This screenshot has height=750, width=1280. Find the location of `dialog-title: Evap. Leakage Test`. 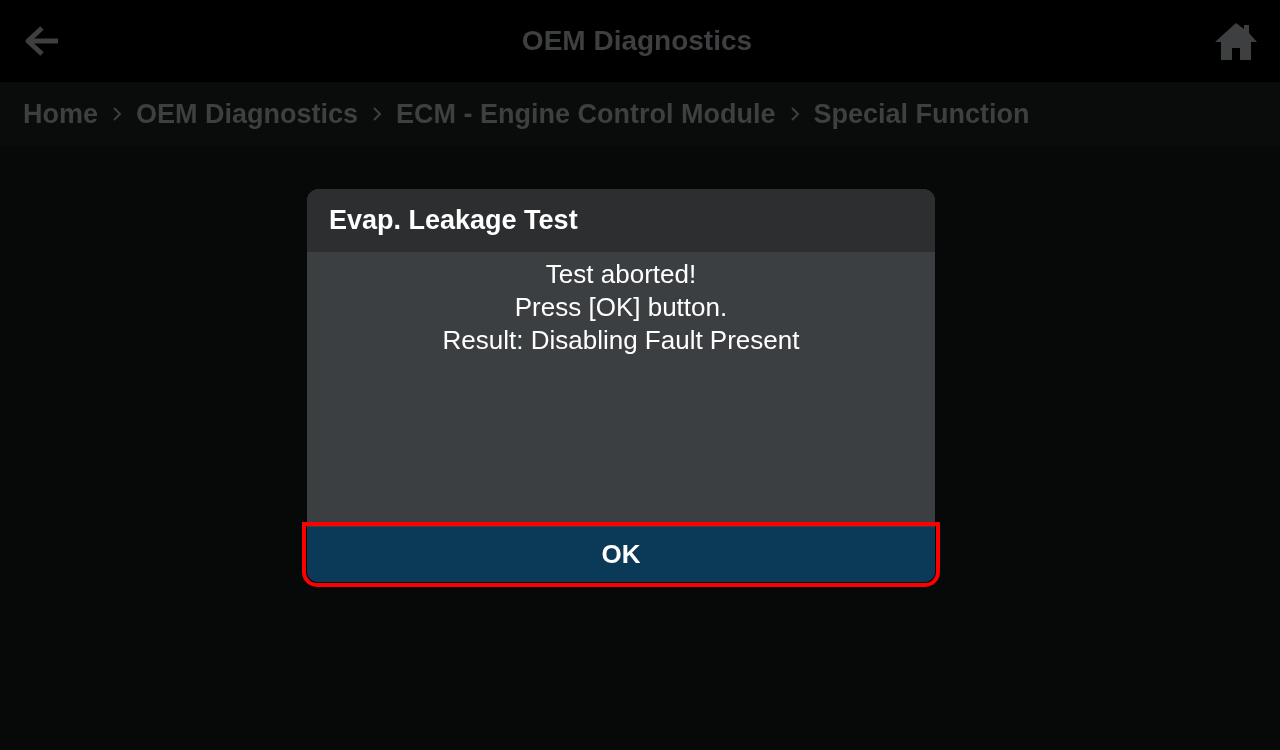

dialog-title: Evap. Leakage Test is located at coordinates (453, 220).